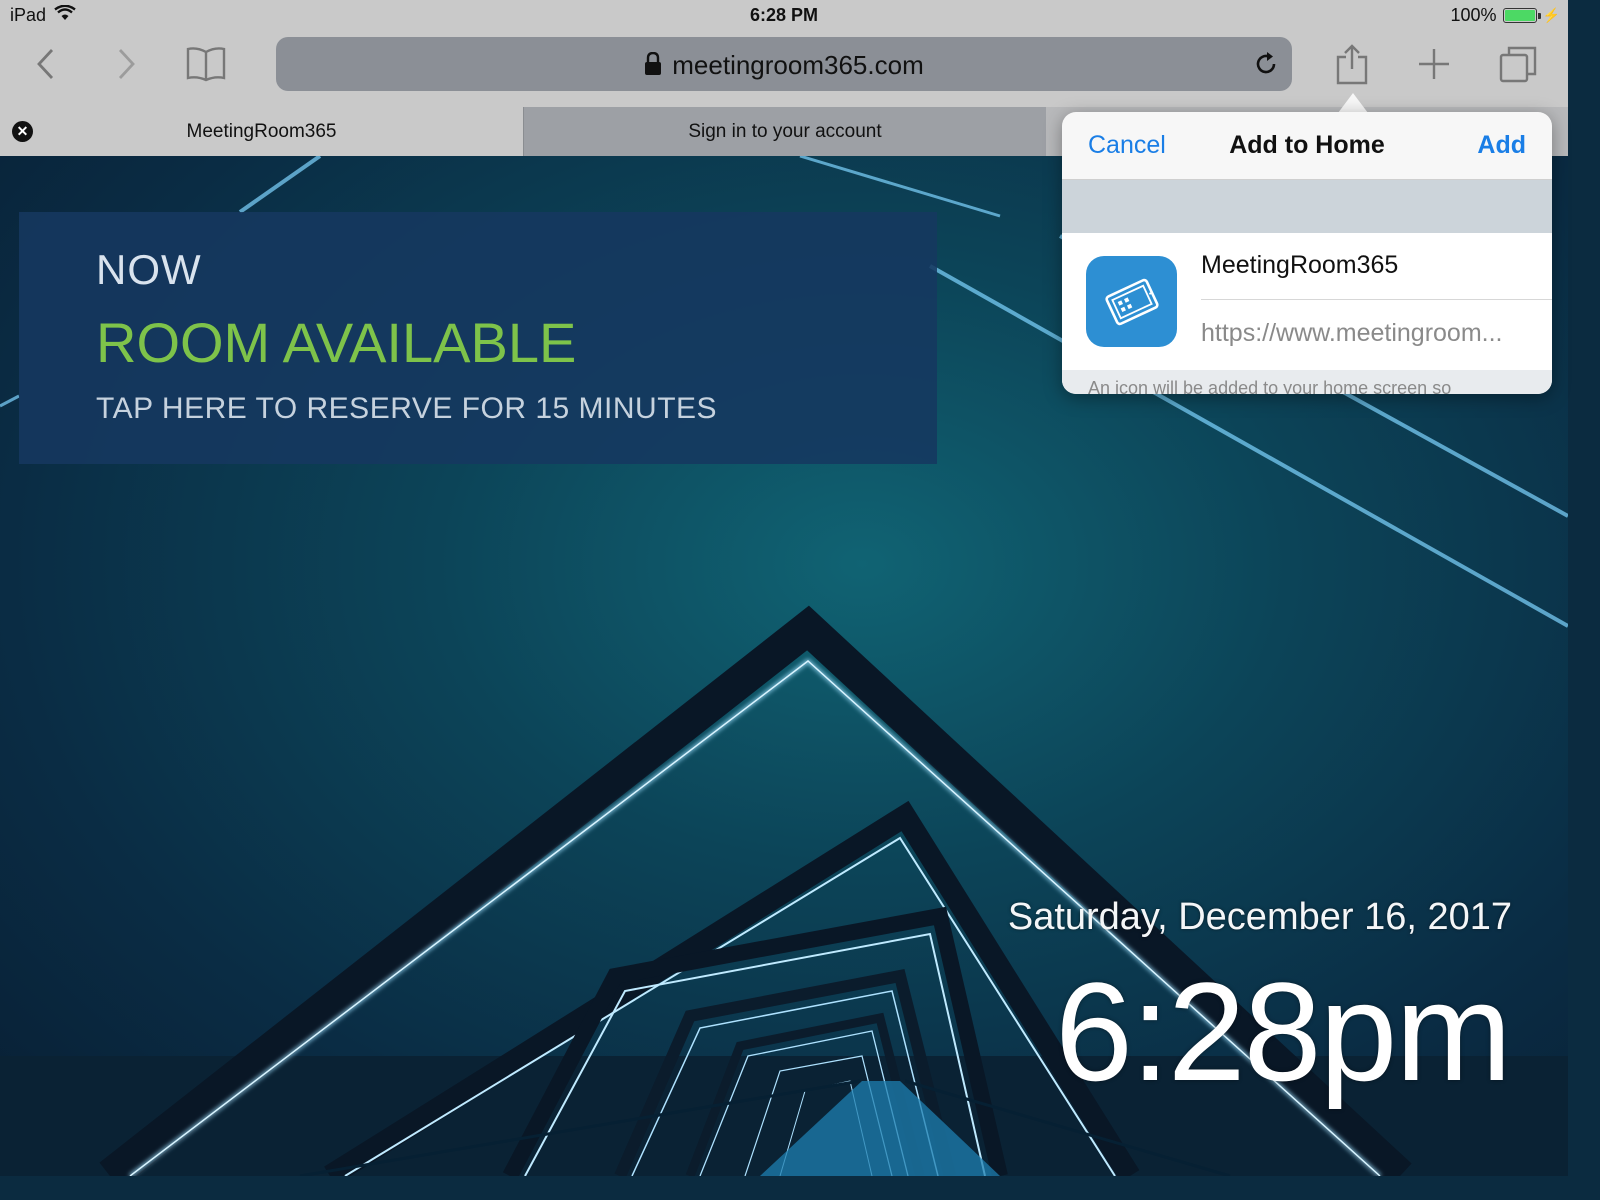 The image size is (1600, 1200). Describe the element at coordinates (1259, 917) in the screenshot. I see `current-date: Saturday, December 16, 2017` at that location.